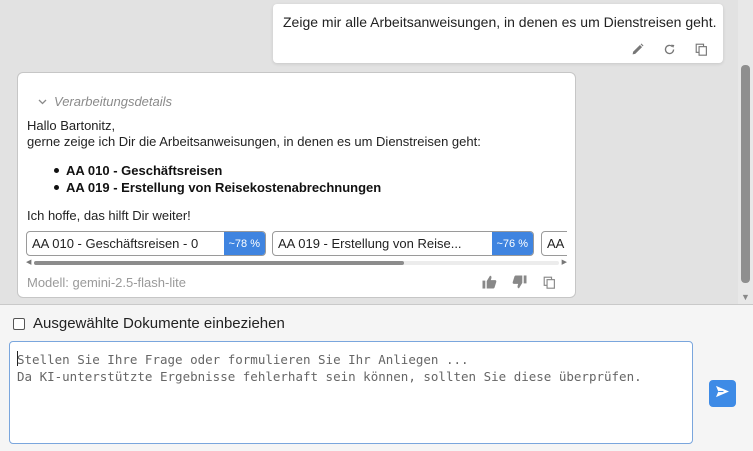 Image resolution: width=753 pixels, height=451 pixels. Describe the element at coordinates (564, 263) in the screenshot. I see `scroll-right-icon: ▶` at that location.